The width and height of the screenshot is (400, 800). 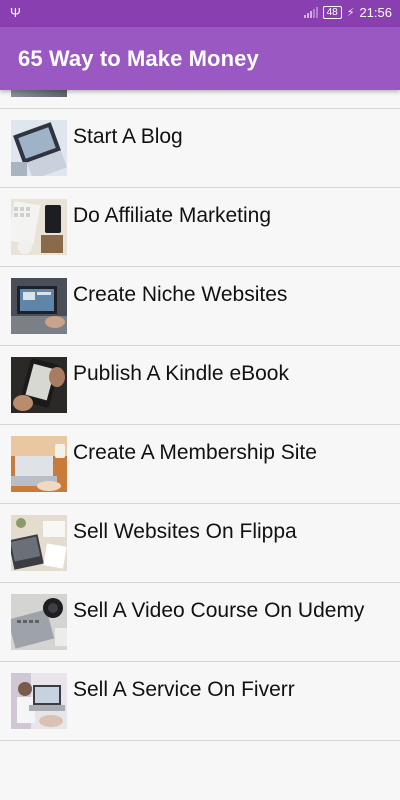 What do you see at coordinates (39, 93) in the screenshot?
I see `thumbnail-image` at bounding box center [39, 93].